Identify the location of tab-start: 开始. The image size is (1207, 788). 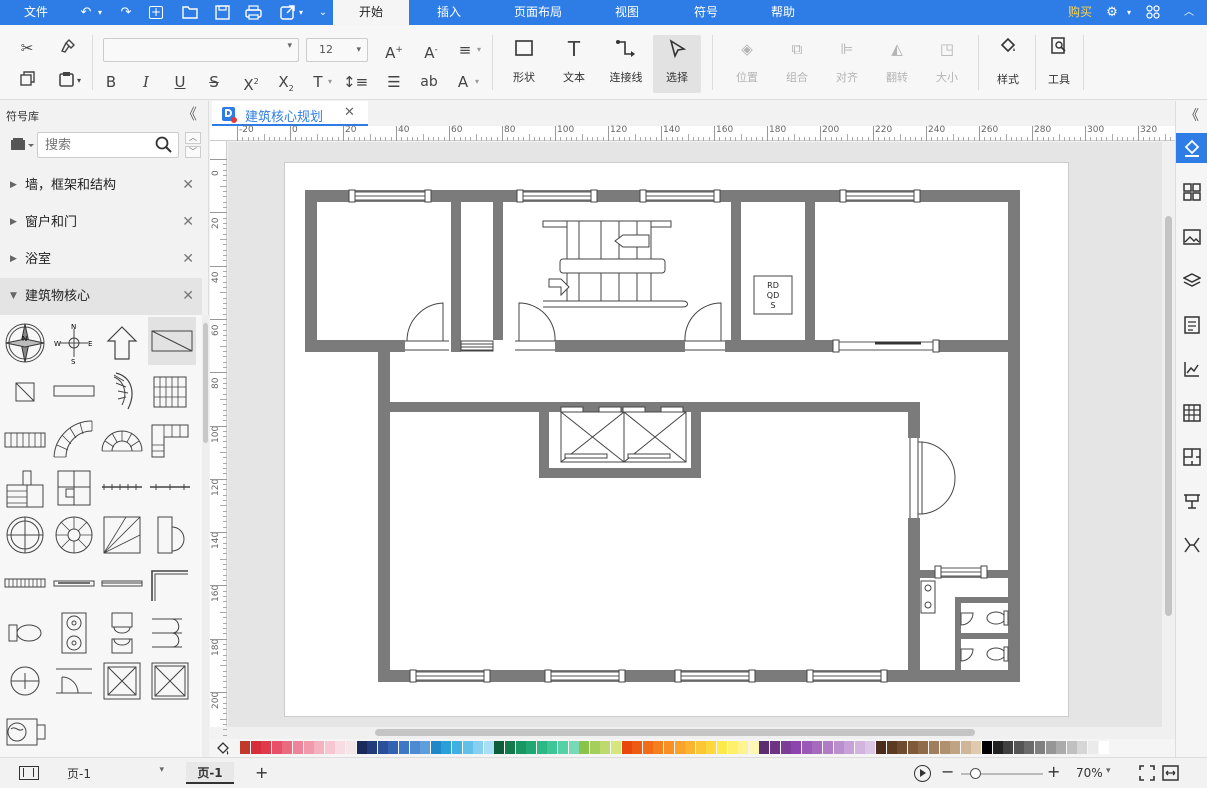
(371, 12).